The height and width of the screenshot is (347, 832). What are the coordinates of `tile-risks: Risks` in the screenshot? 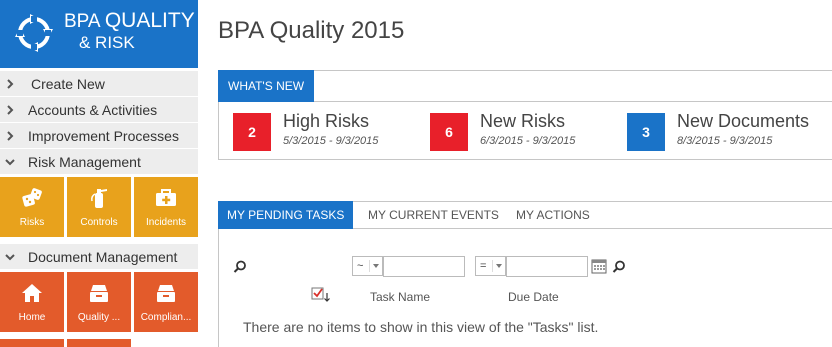 It's located at (32, 207).